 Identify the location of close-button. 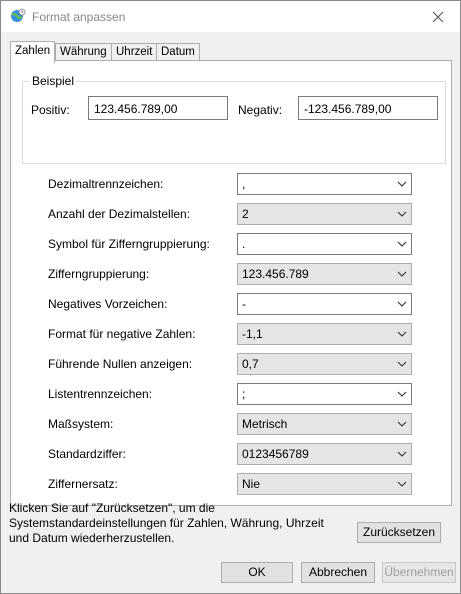
(438, 16).